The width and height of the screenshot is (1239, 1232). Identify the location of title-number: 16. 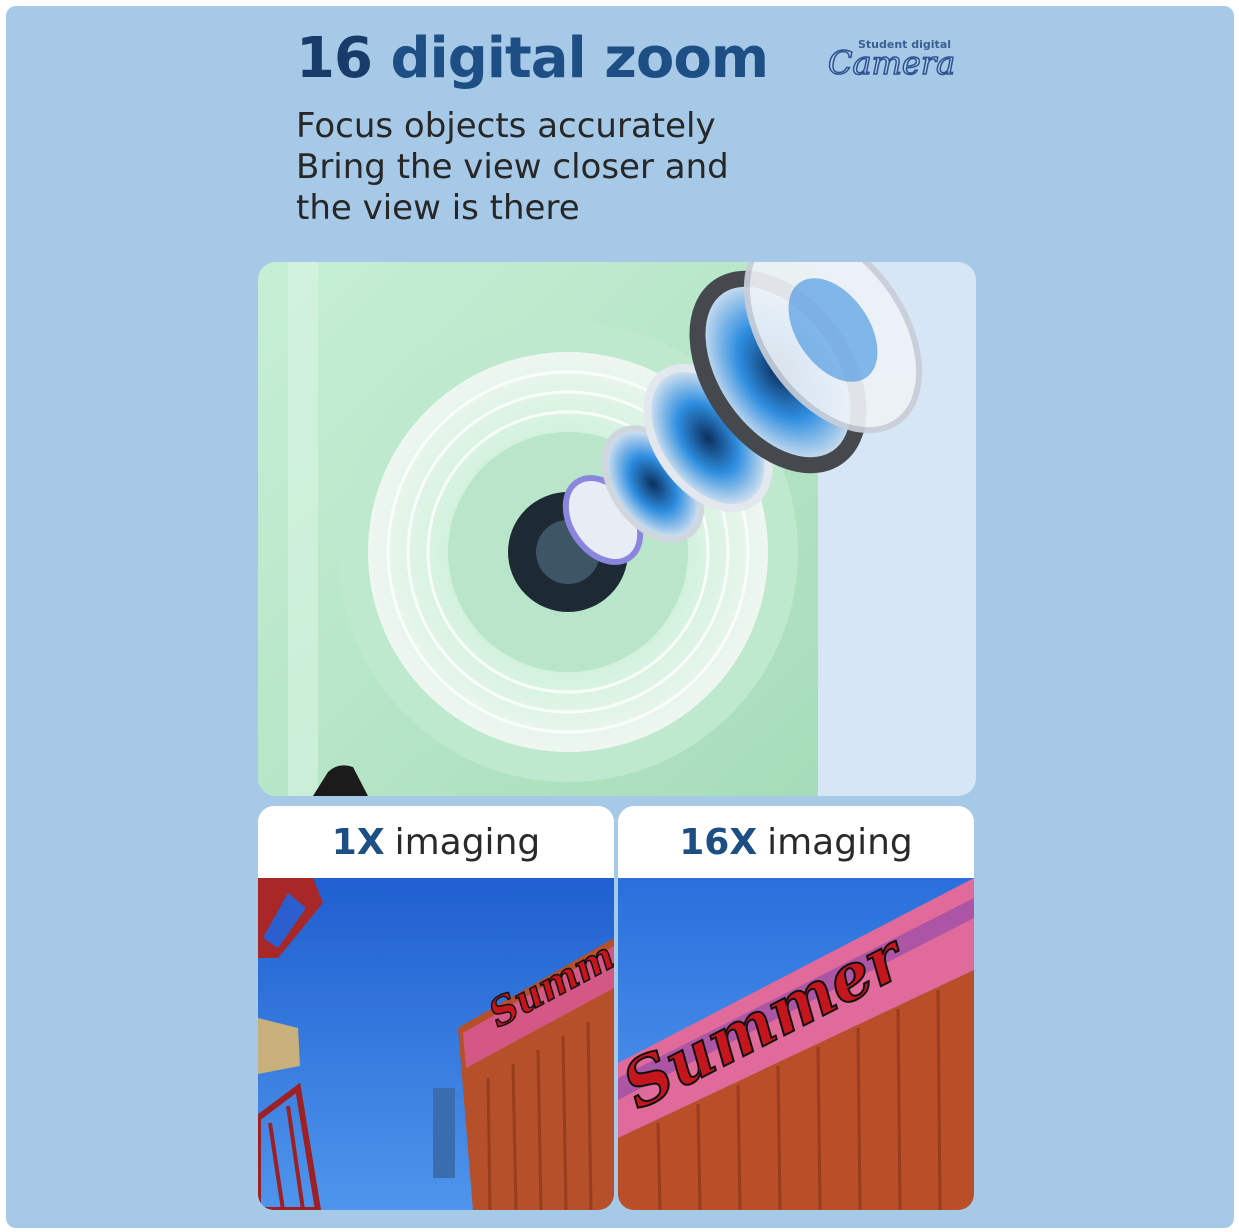
(334, 58).